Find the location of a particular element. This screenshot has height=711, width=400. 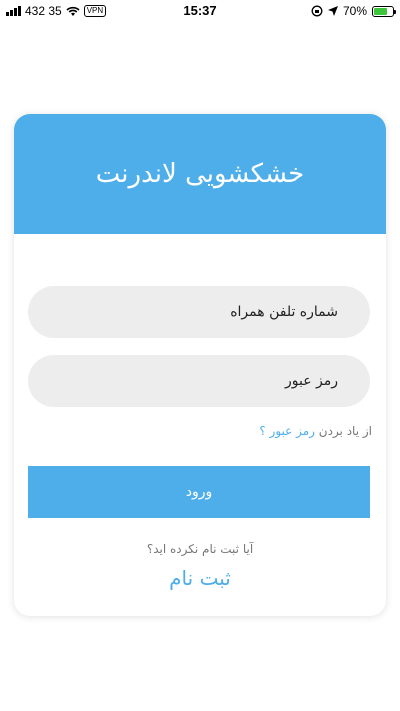

password-input is located at coordinates (199, 381).